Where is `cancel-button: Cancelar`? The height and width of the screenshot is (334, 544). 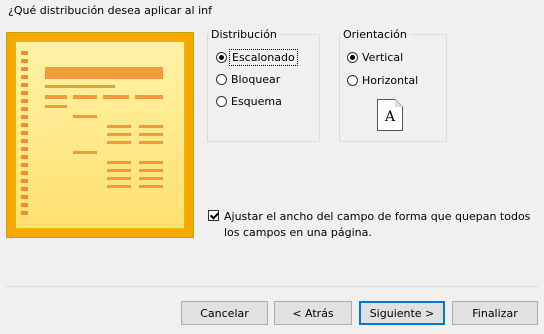
cancel-button: Cancelar is located at coordinates (224, 313).